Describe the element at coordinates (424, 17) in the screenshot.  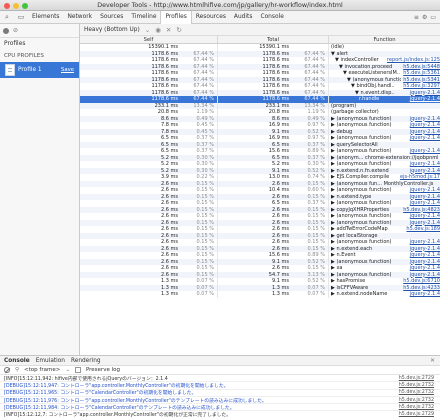
I see `settings-icon: ⚙` at that location.